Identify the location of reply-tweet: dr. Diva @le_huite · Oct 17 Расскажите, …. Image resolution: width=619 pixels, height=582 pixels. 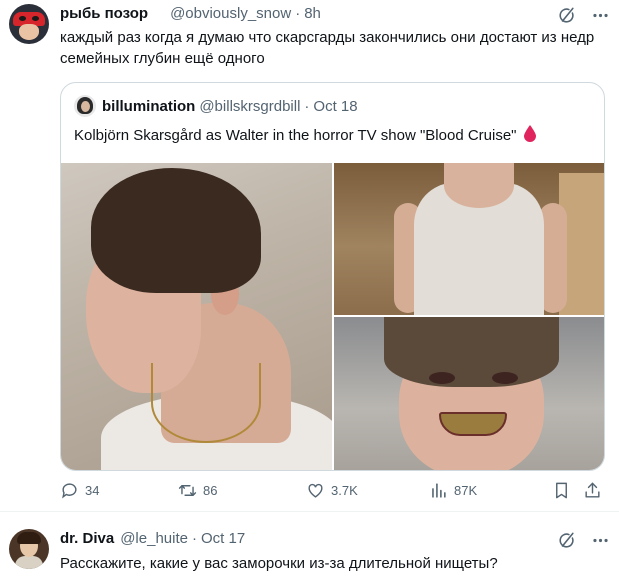
(309, 547).